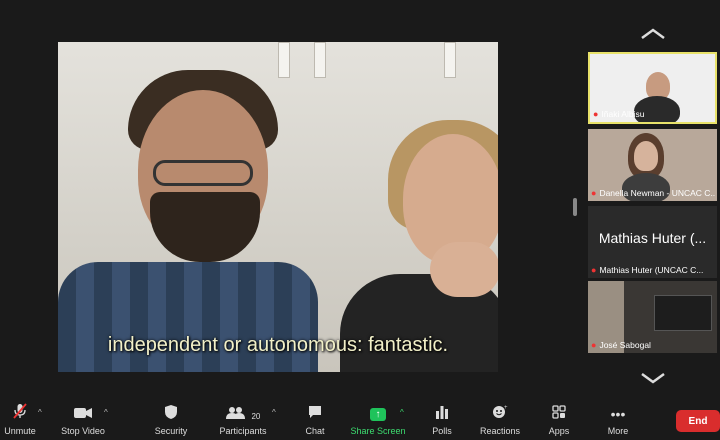 The height and width of the screenshot is (440, 720). What do you see at coordinates (652, 317) in the screenshot?
I see `participant-tile: ● José Sabogal` at bounding box center [652, 317].